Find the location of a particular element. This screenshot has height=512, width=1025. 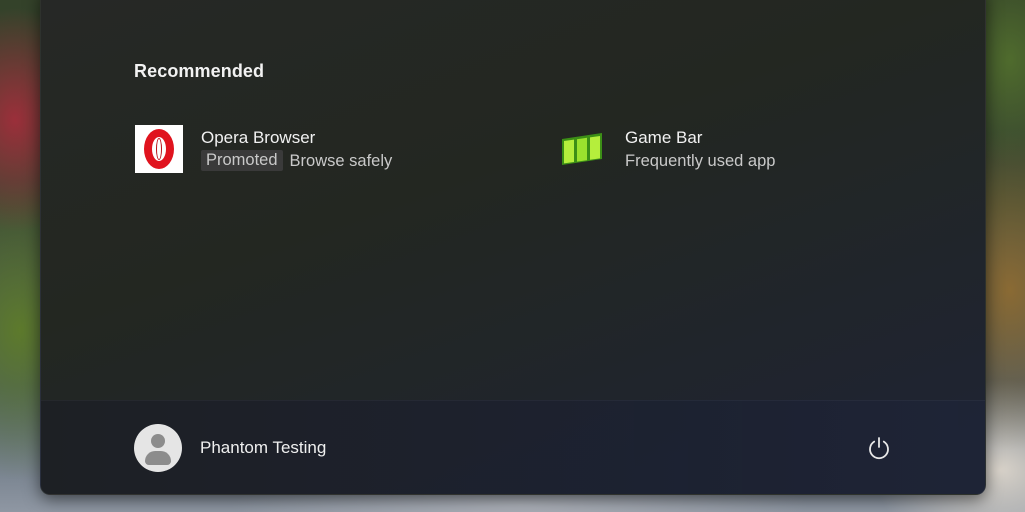

promoted-badge: Promoted is located at coordinates (242, 160).